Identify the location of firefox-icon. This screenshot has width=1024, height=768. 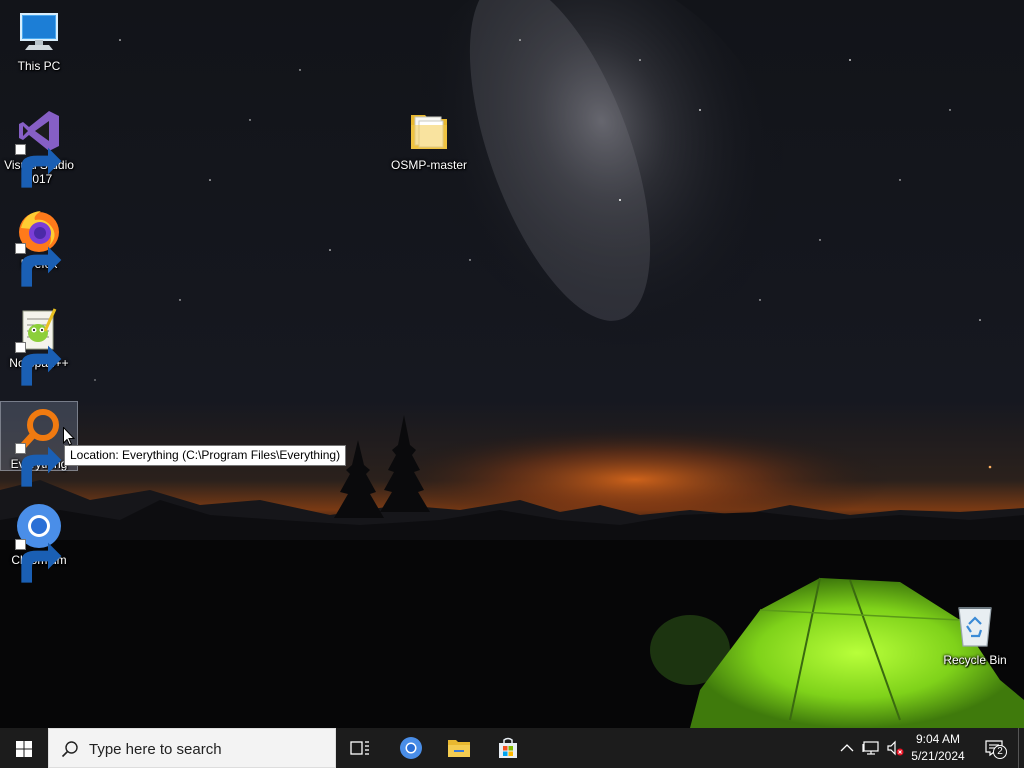
(39, 246).